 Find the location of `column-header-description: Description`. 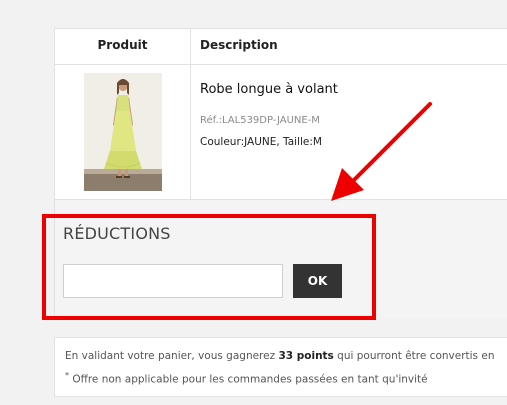

column-header-description: Description is located at coordinates (239, 45).